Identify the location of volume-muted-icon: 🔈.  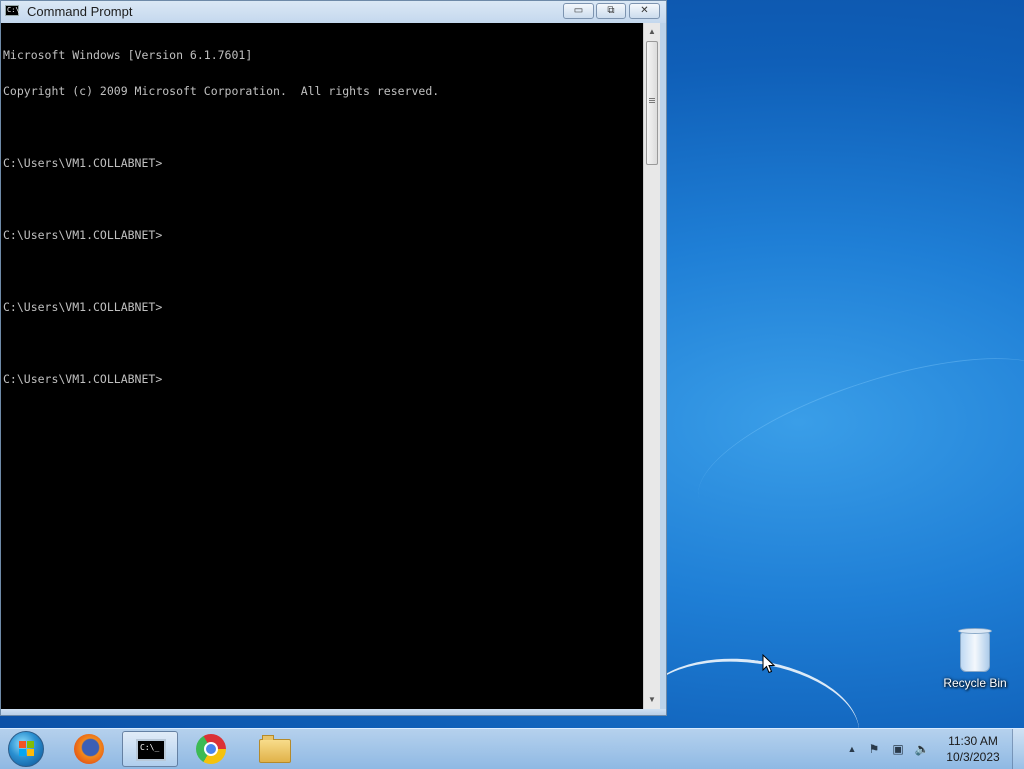
(922, 749).